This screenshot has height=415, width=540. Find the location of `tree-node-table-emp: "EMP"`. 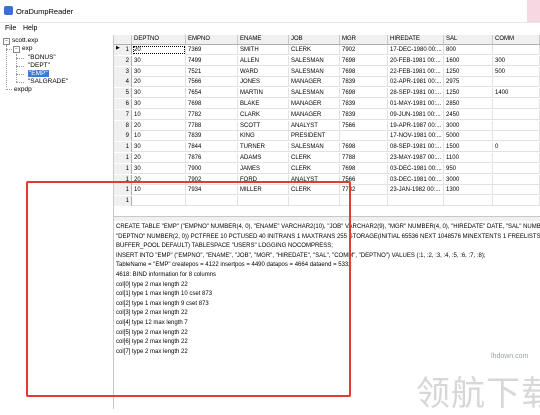

tree-node-table-emp: "EMP" is located at coordinates (38, 73).